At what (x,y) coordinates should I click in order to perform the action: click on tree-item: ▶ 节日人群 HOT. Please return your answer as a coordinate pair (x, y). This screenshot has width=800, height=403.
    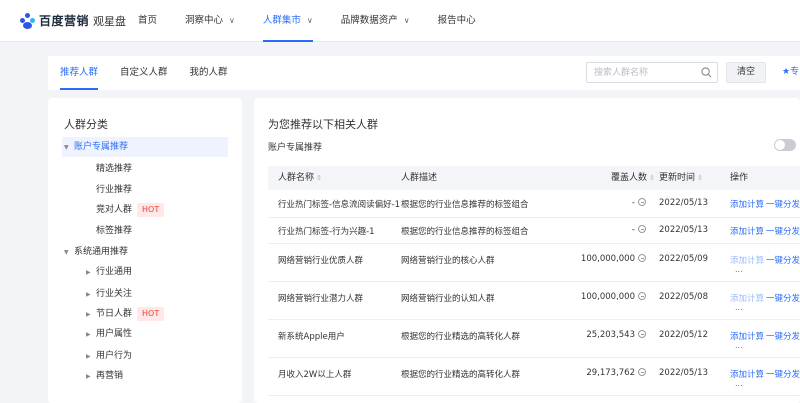
    Looking at the image, I should click on (150, 314).